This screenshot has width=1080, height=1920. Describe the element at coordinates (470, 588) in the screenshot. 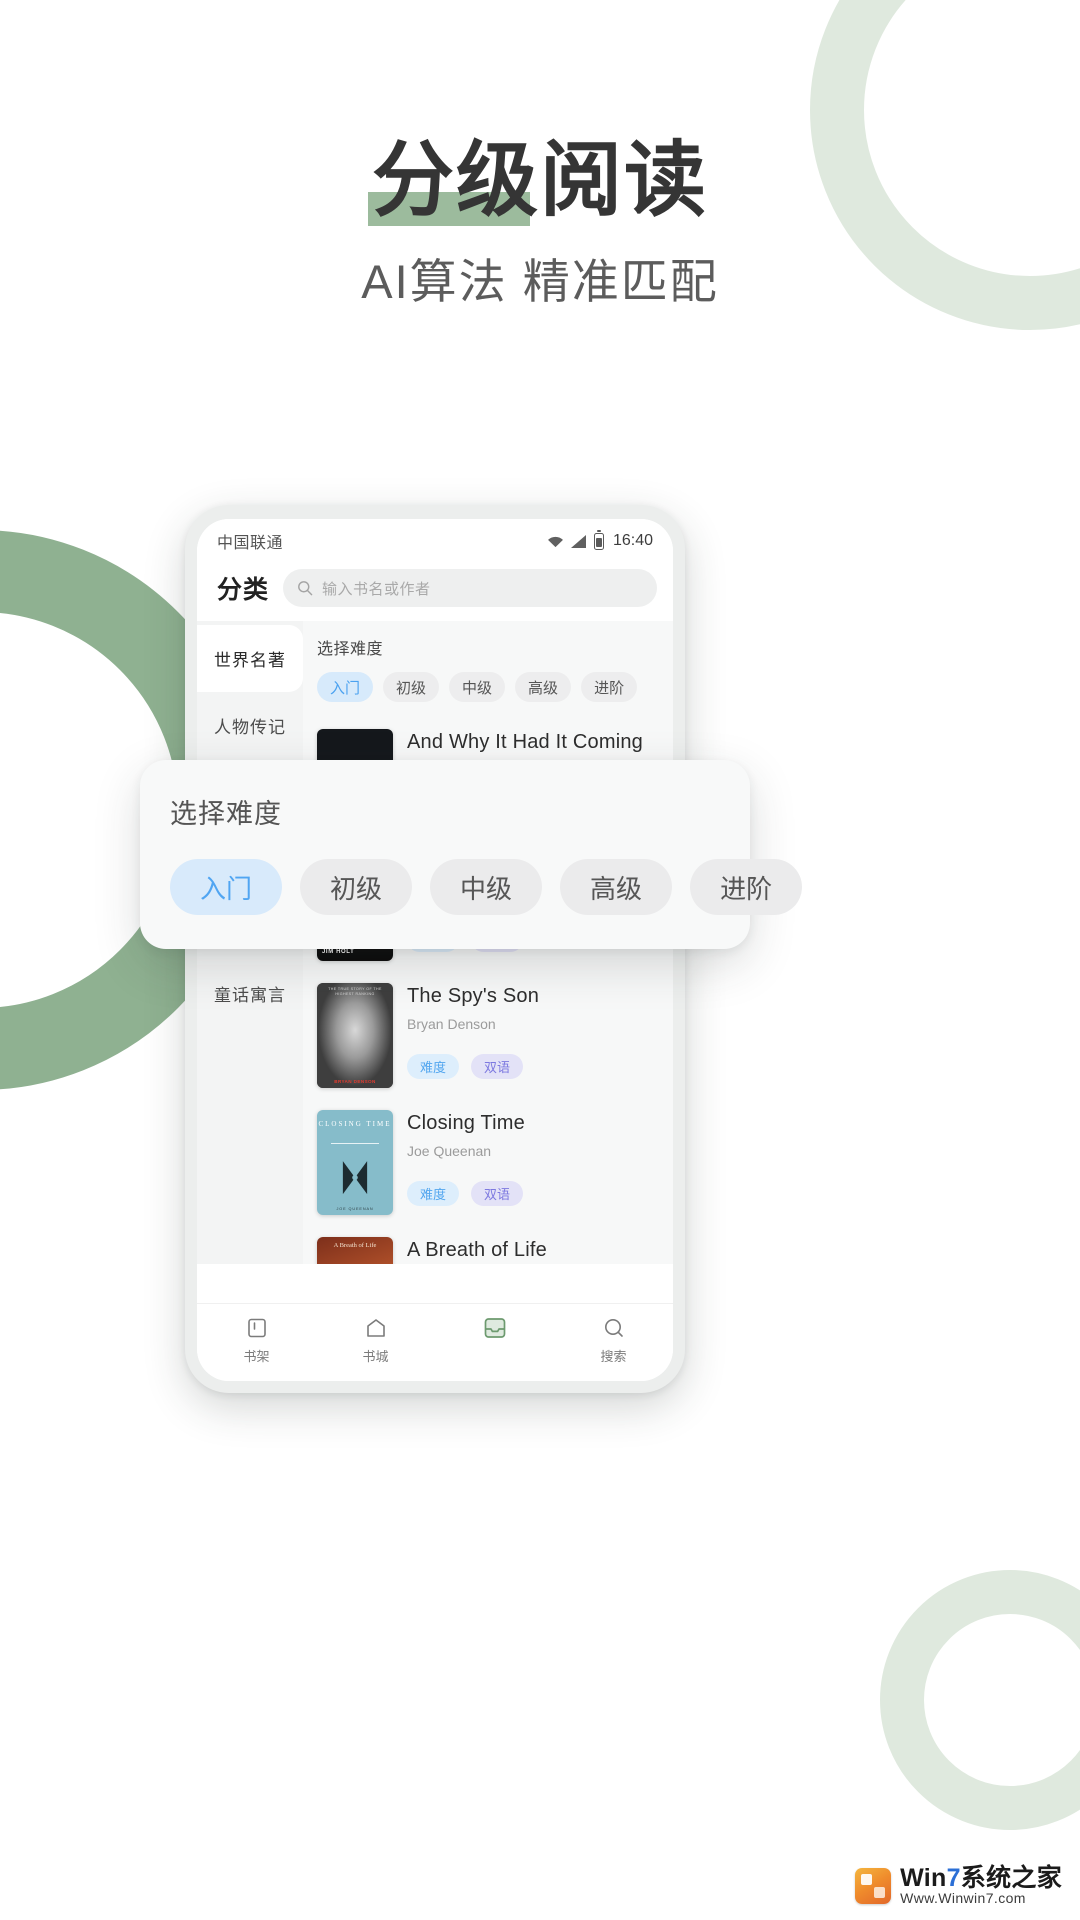

I see `search-input: 输入书名或作者` at that location.